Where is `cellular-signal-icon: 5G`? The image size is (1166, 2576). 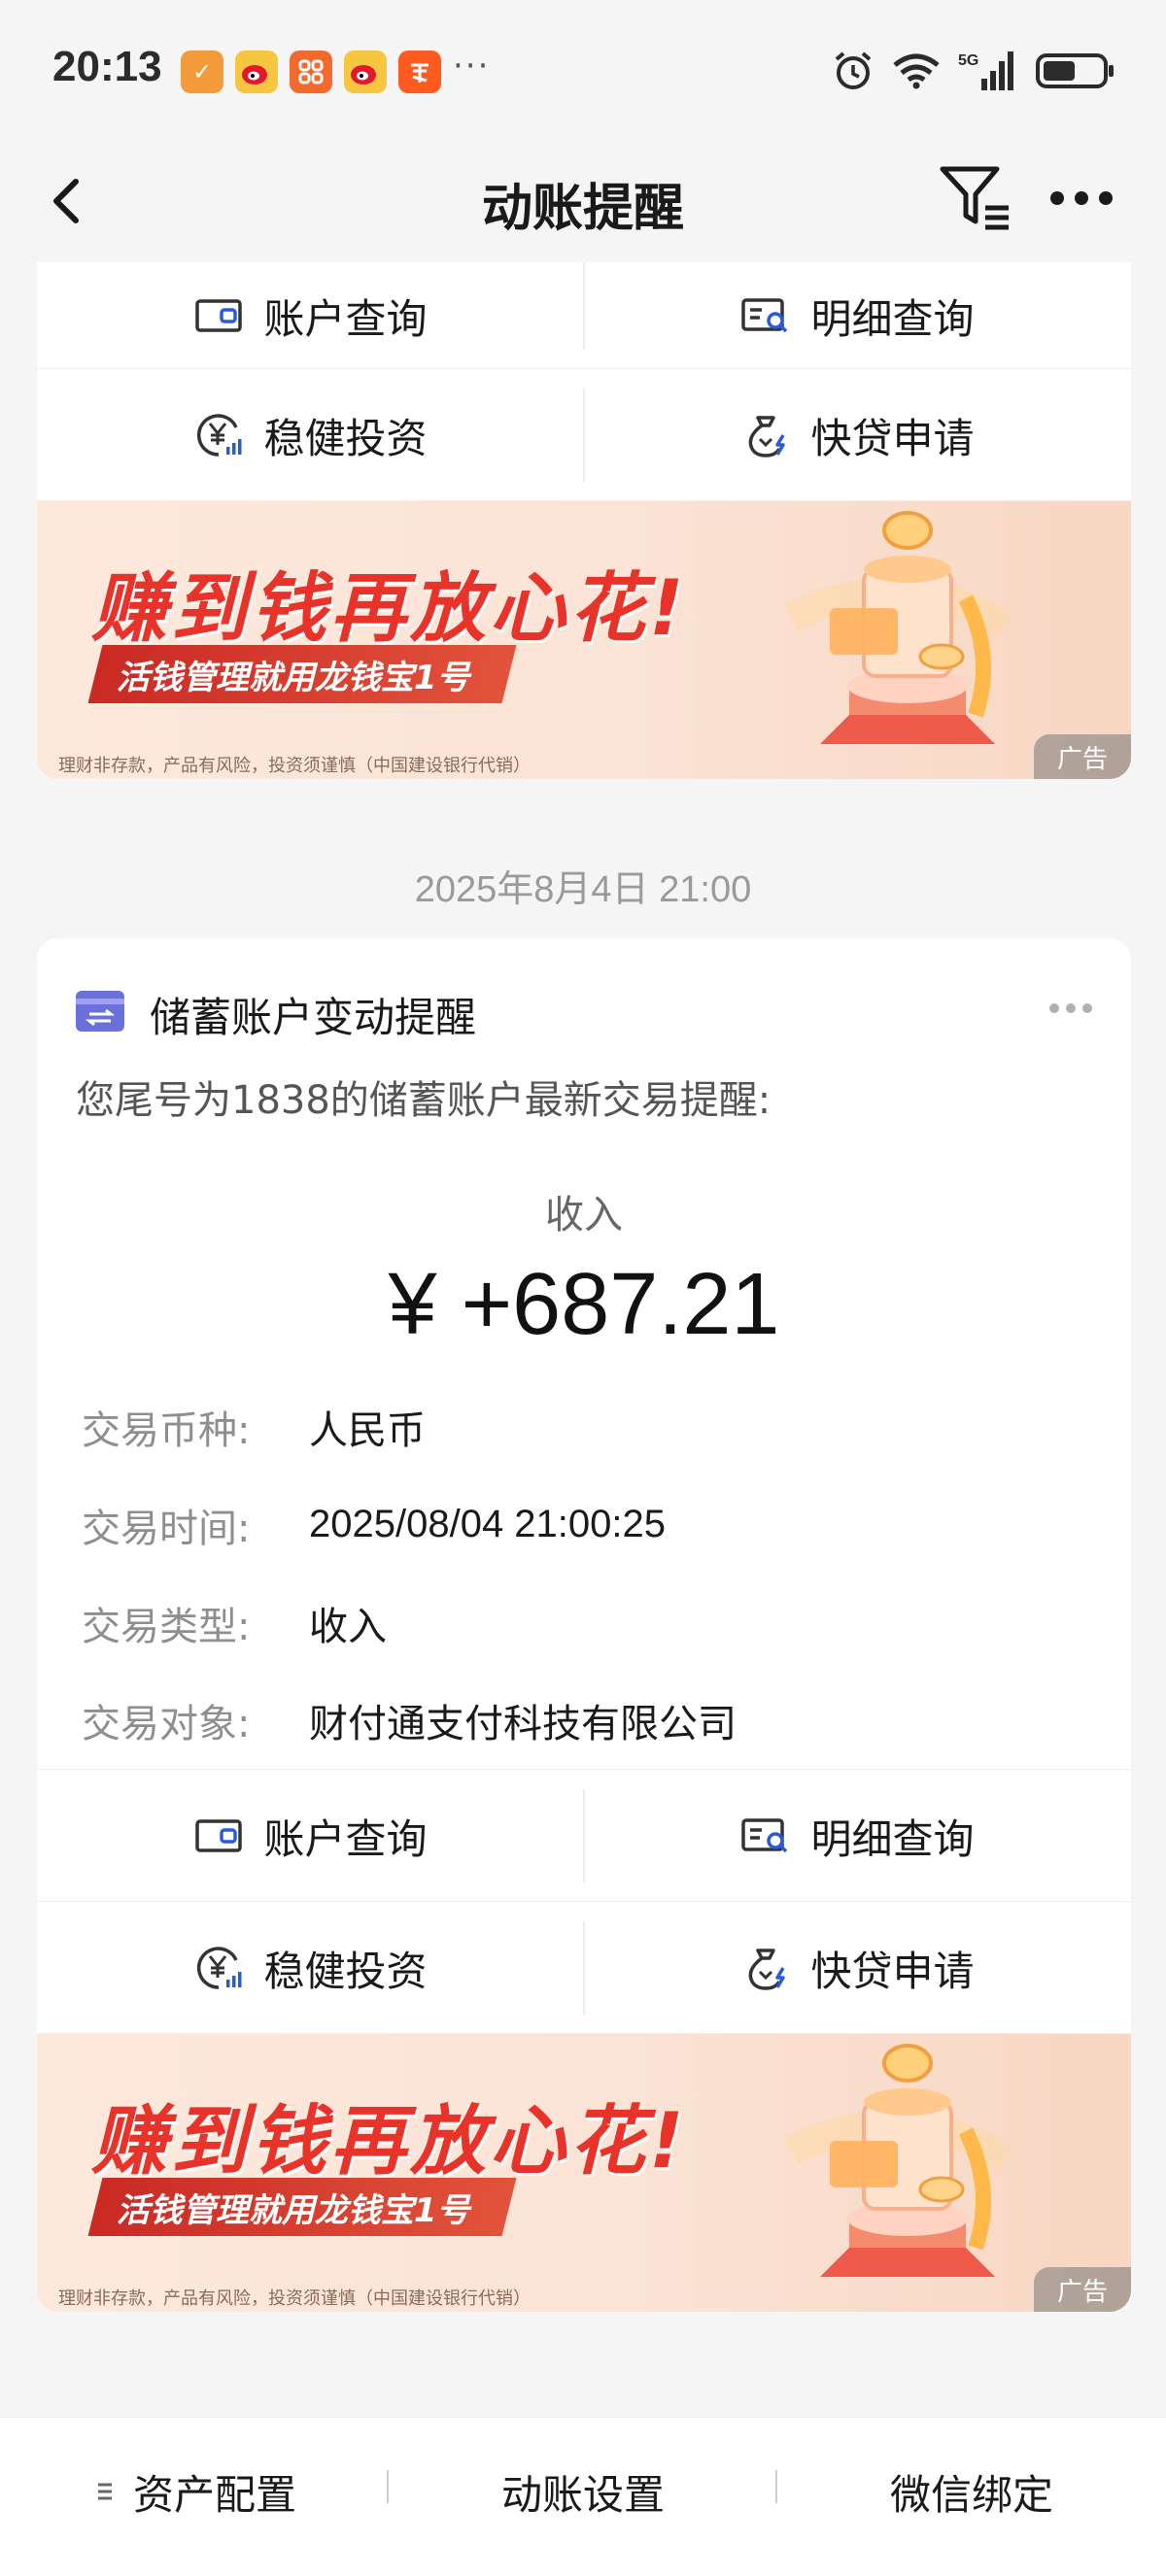
cellular-signal-icon: 5G is located at coordinates (988, 71).